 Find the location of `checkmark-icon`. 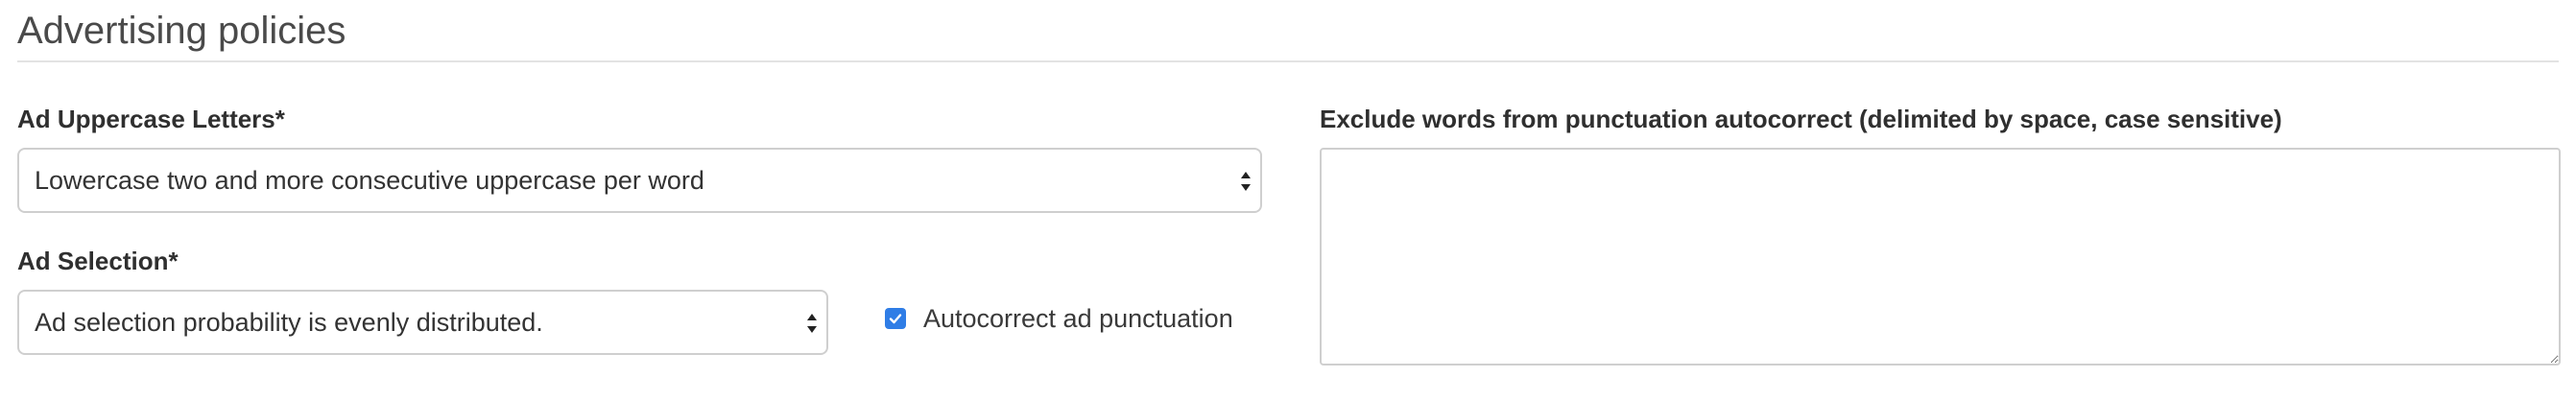

checkmark-icon is located at coordinates (895, 319).